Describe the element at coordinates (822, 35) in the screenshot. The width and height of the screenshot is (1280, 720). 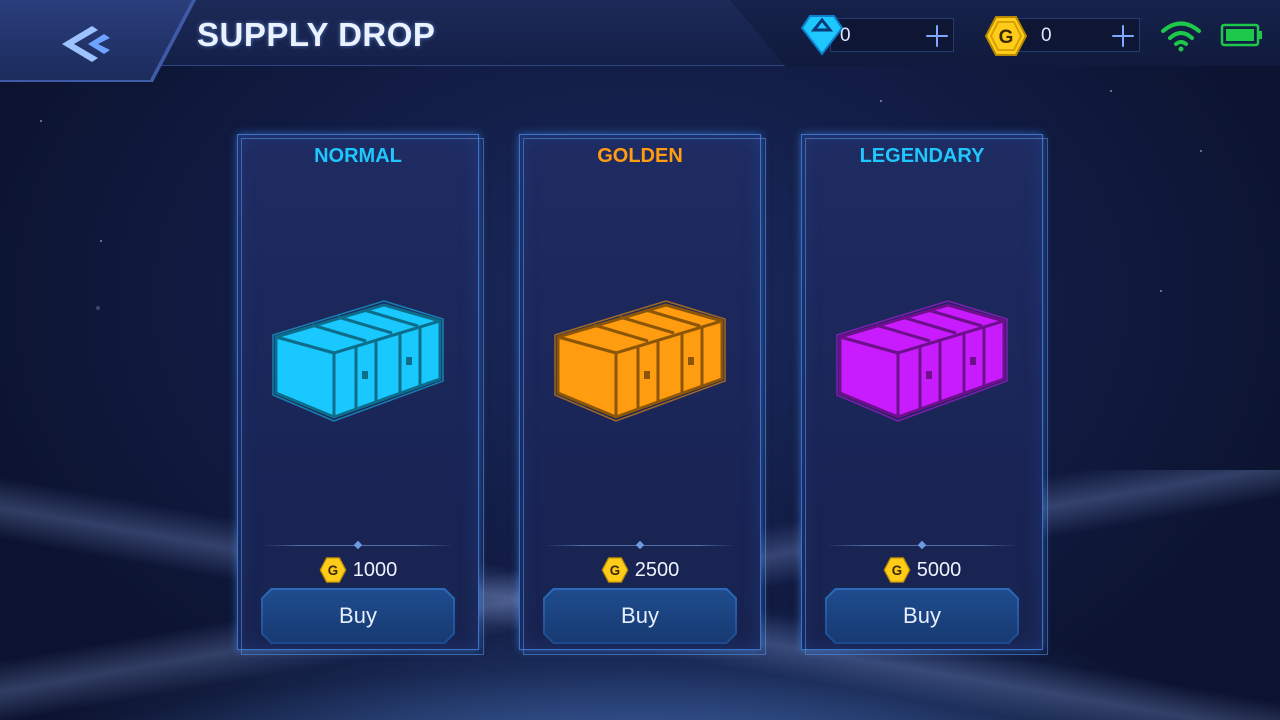
I see `diamond-icon` at that location.